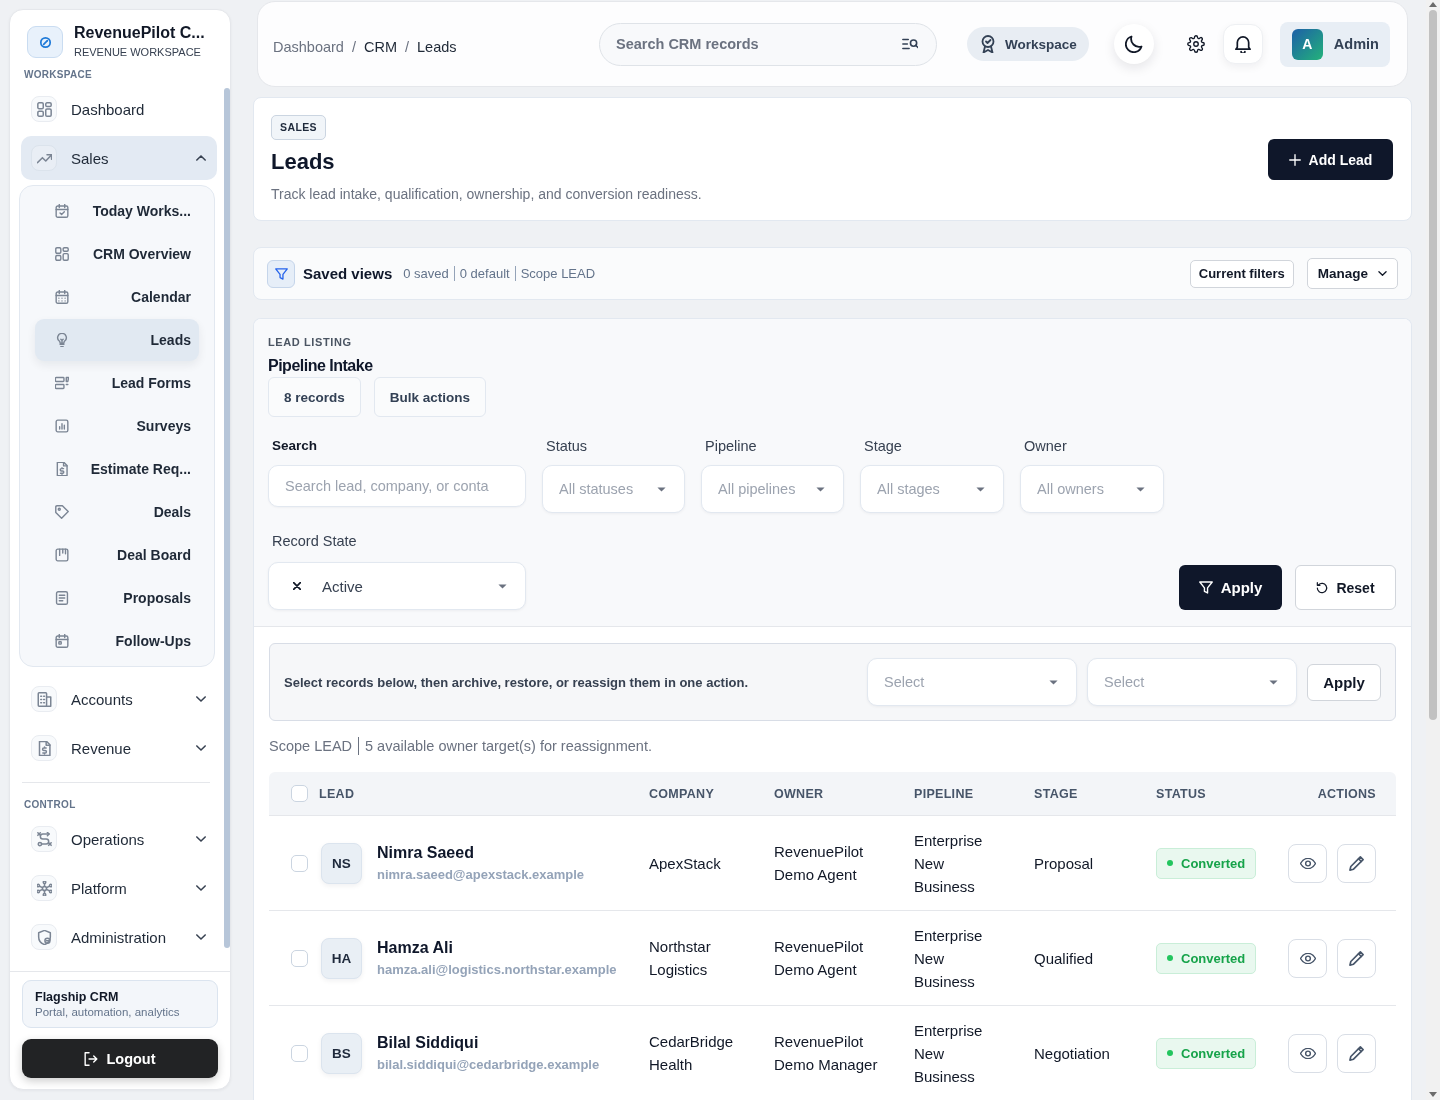 The image size is (1440, 1100). I want to click on bar-chart-icon, so click(62, 426).